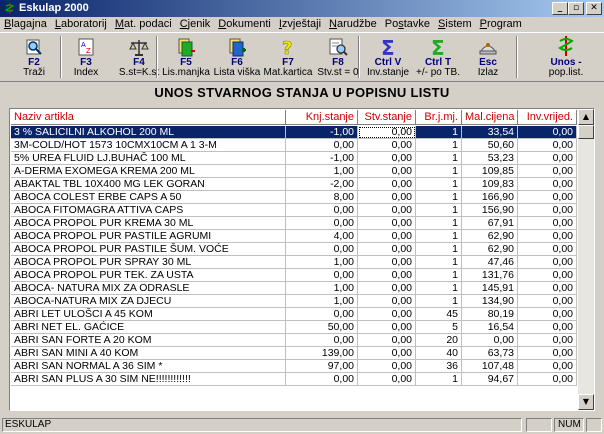  I want to click on toolbar-button-ctrl-t: Σ Ctrl T +/- po TB., so click(438, 57).